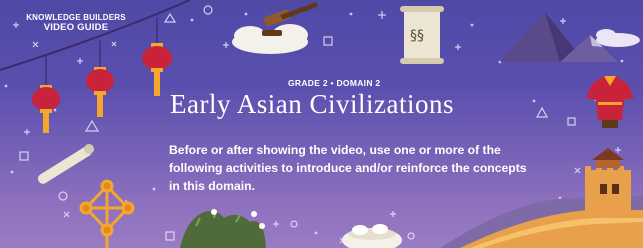  I want to click on robe-icon, so click(610, 102).